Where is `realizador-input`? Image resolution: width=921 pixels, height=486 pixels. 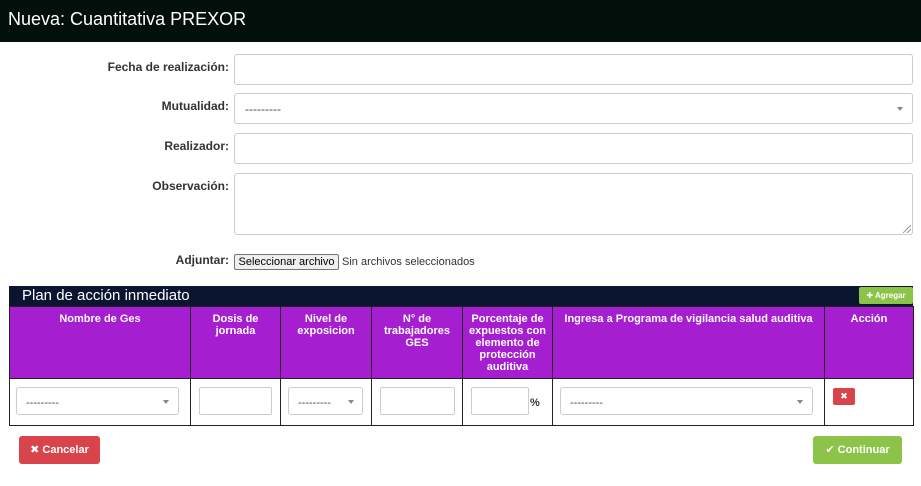 realizador-input is located at coordinates (573, 148).